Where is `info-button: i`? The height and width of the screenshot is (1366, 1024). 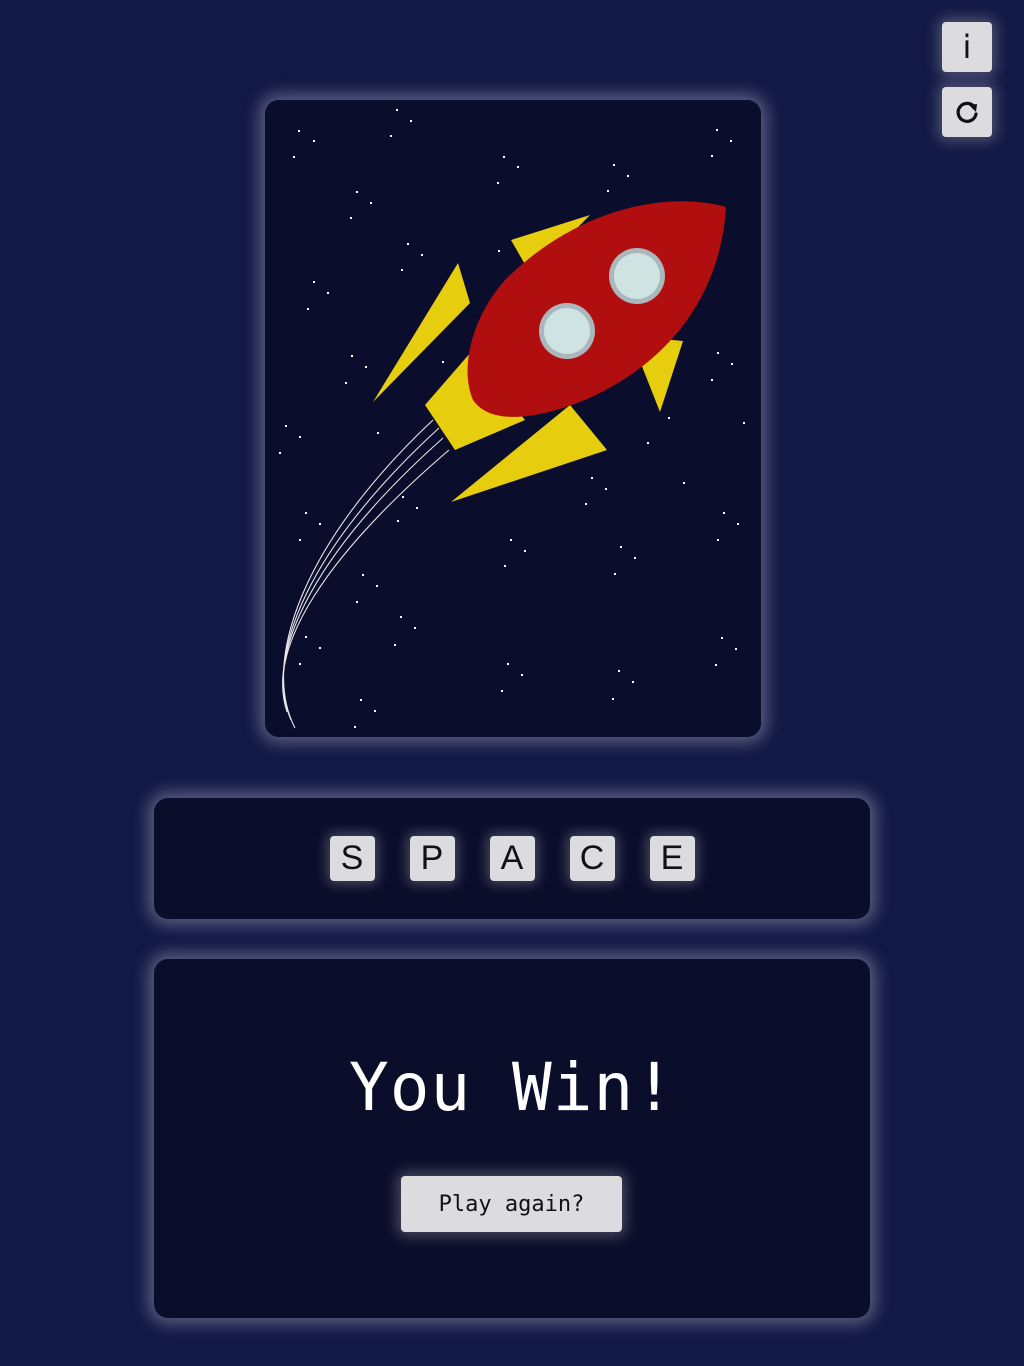 info-button: i is located at coordinates (967, 47).